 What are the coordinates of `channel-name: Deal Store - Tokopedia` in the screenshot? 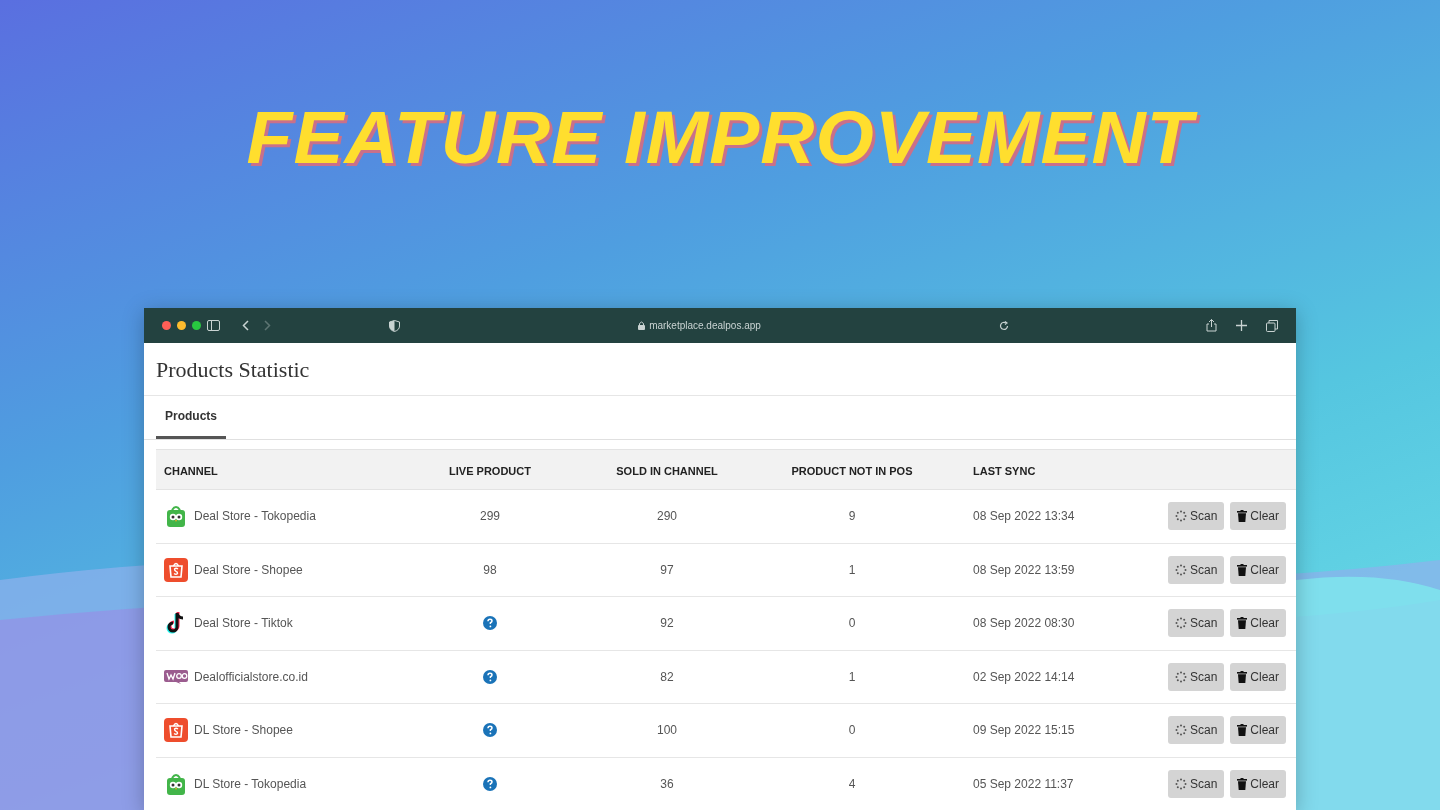 It's located at (255, 517).